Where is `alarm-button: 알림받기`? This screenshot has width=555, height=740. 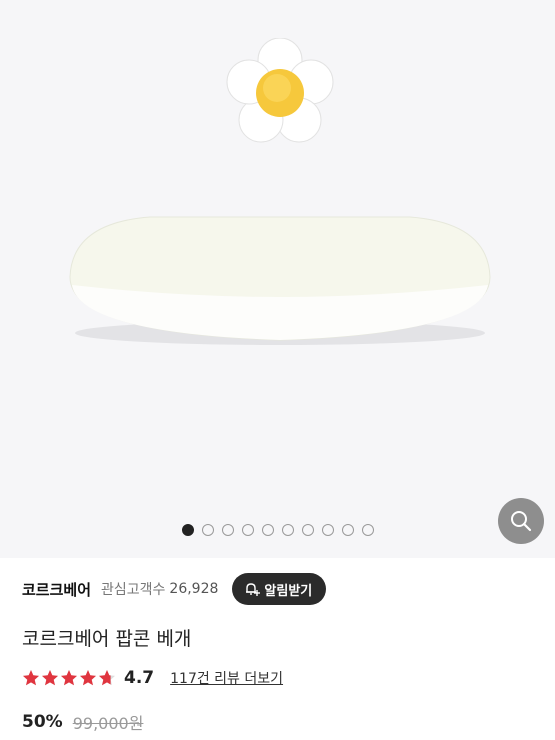
alarm-button: 알림받기 is located at coordinates (279, 589).